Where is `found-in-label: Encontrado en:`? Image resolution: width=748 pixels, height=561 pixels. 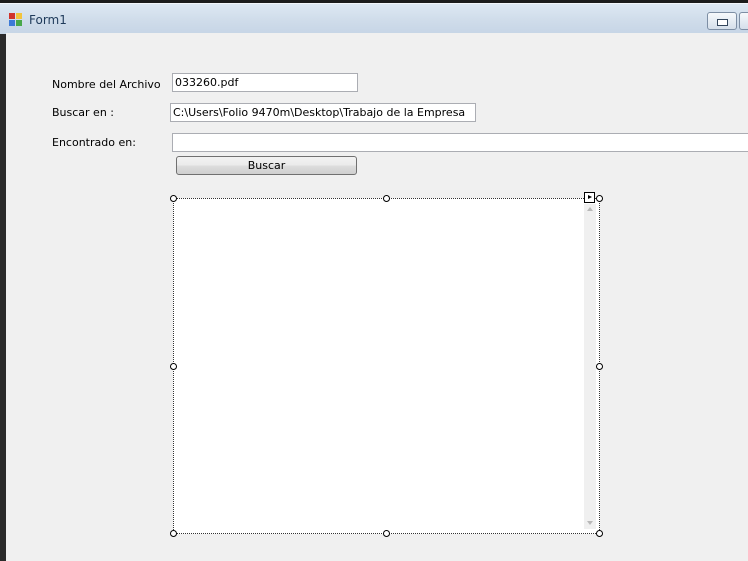
found-in-label: Encontrado en: is located at coordinates (94, 142).